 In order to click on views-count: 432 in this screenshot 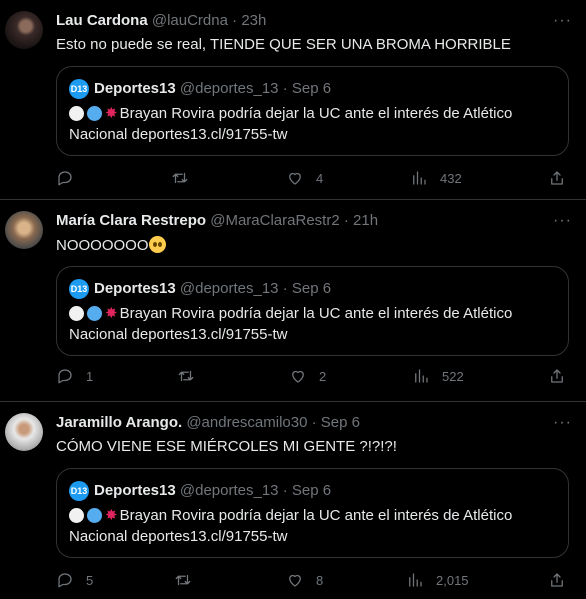, I will do `click(451, 178)`.